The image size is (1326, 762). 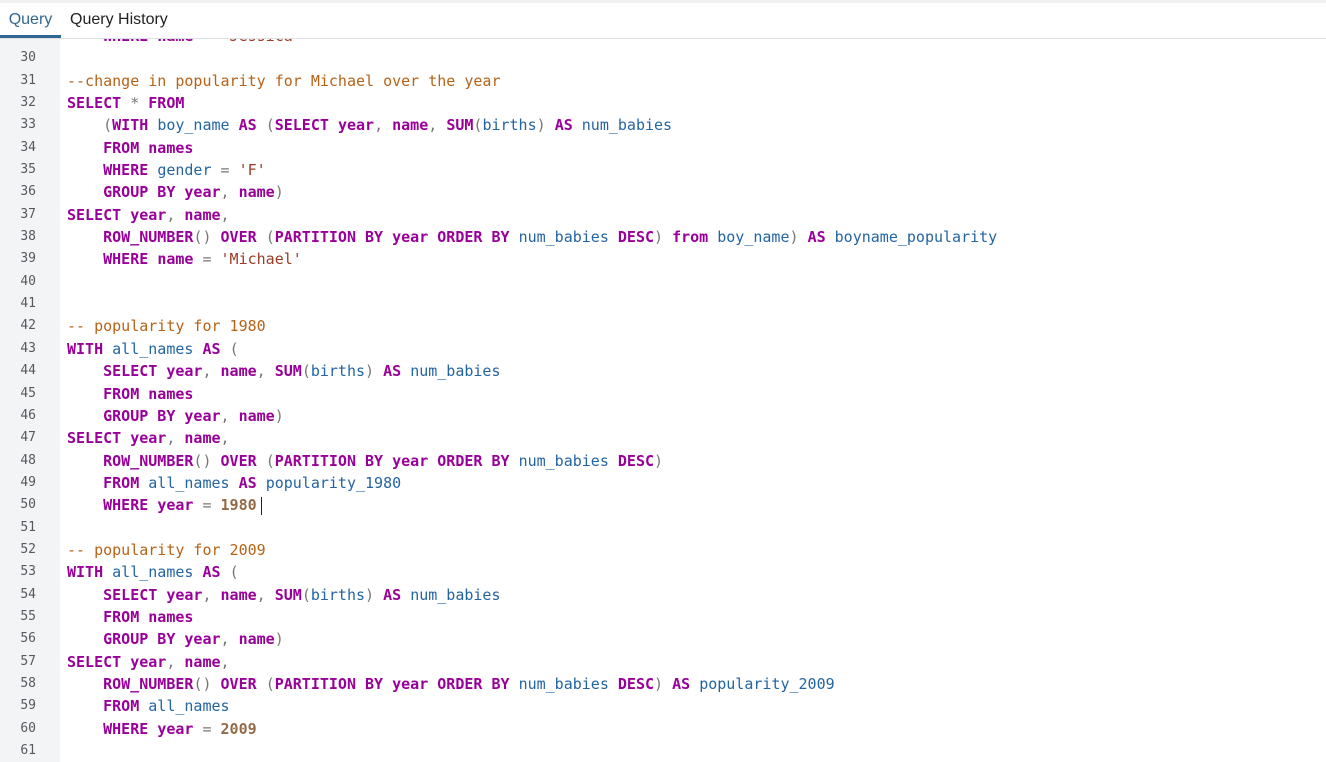 I want to click on token-id: all_names, so click(x=189, y=706).